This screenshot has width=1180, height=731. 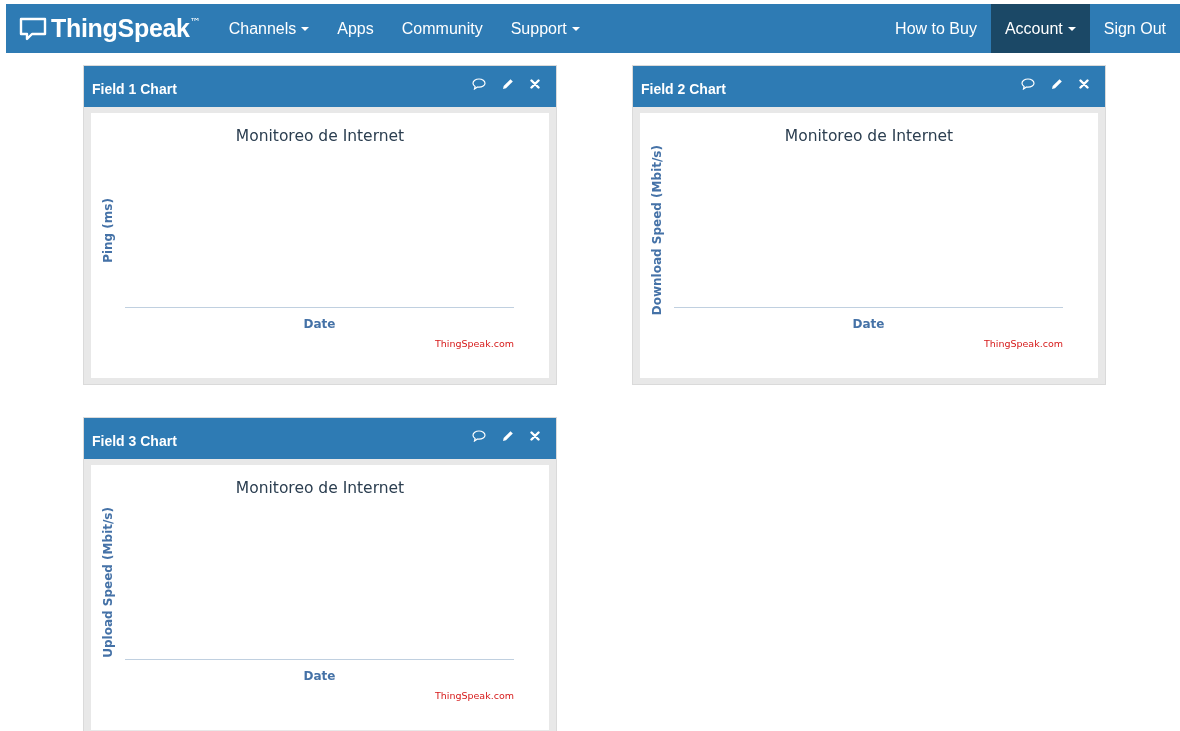 What do you see at coordinates (684, 88) in the screenshot?
I see `card-title: Field 2 Chart` at bounding box center [684, 88].